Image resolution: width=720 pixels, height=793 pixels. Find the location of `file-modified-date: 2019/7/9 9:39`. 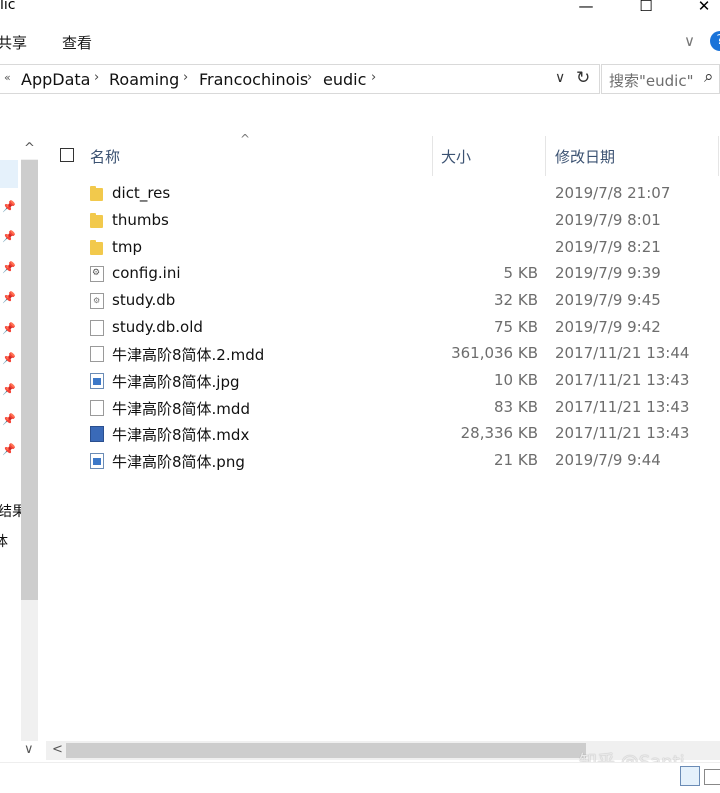

file-modified-date: 2019/7/9 9:39 is located at coordinates (608, 273).